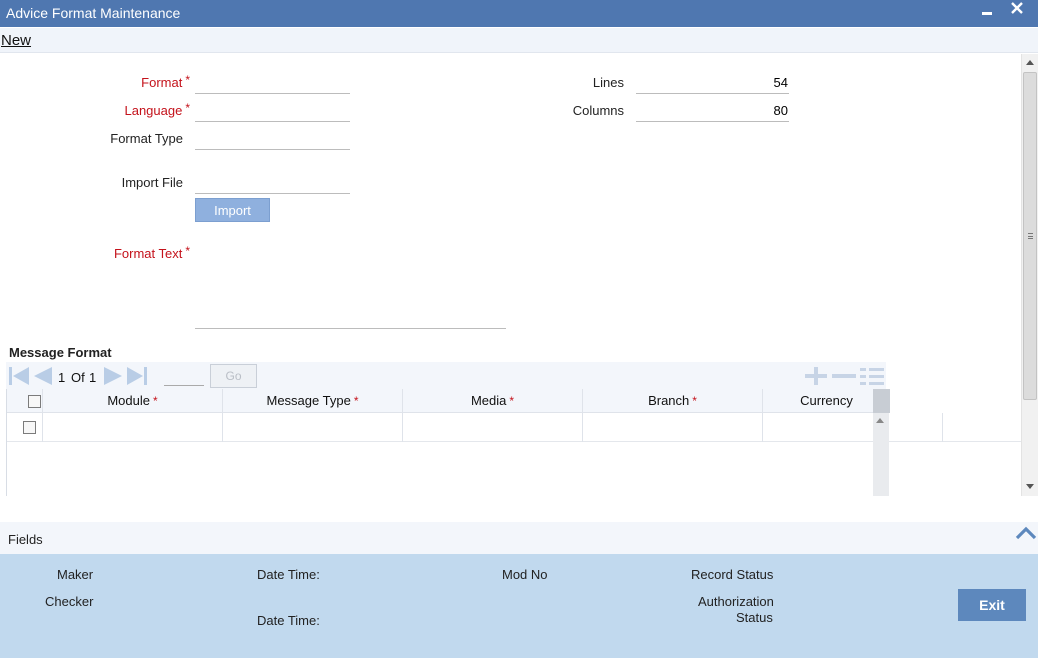 The image size is (1038, 658). What do you see at coordinates (272, 139) in the screenshot?
I see `format-type-input` at bounding box center [272, 139].